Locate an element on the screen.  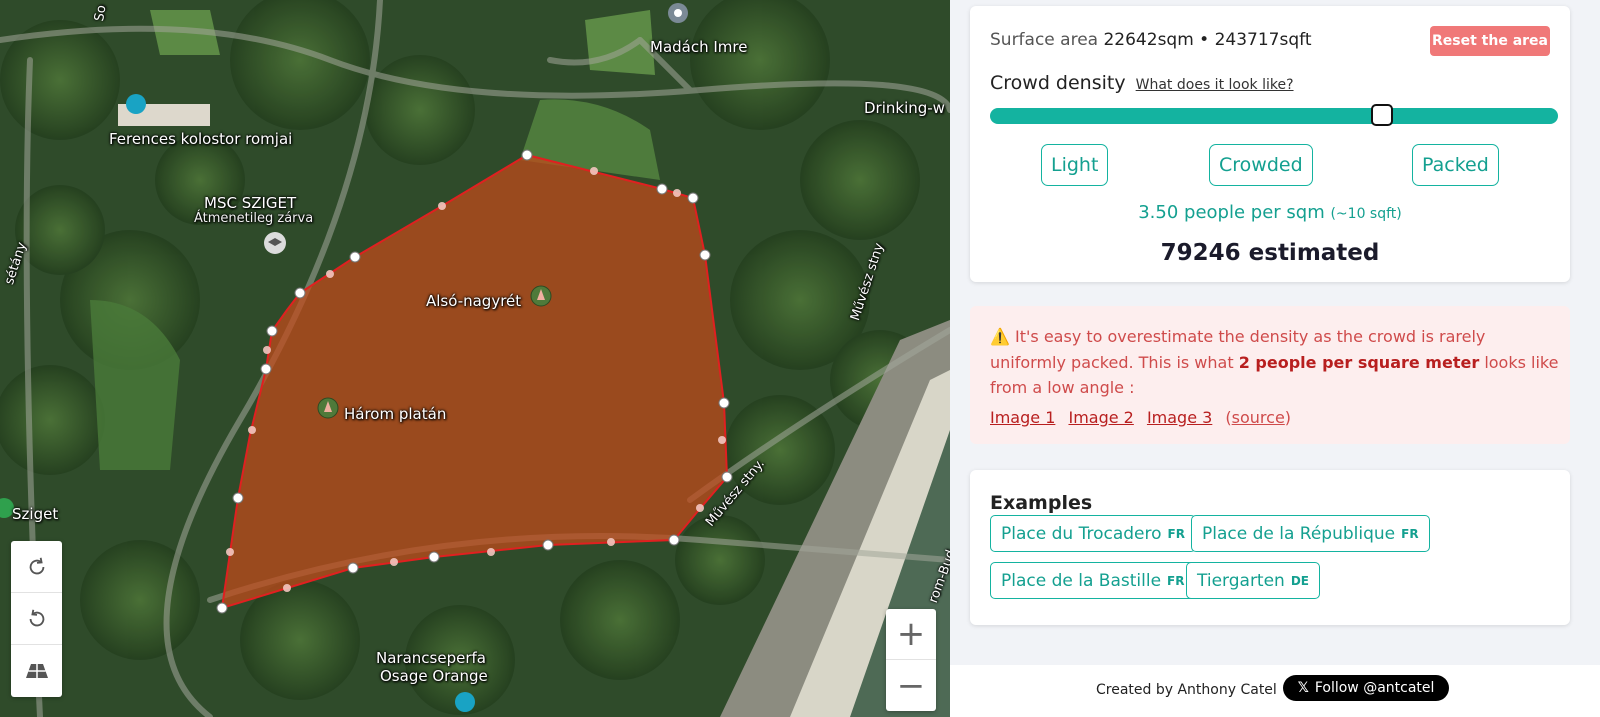
map-label-msc-sziget: MSC SZIGET is located at coordinates (250, 203).